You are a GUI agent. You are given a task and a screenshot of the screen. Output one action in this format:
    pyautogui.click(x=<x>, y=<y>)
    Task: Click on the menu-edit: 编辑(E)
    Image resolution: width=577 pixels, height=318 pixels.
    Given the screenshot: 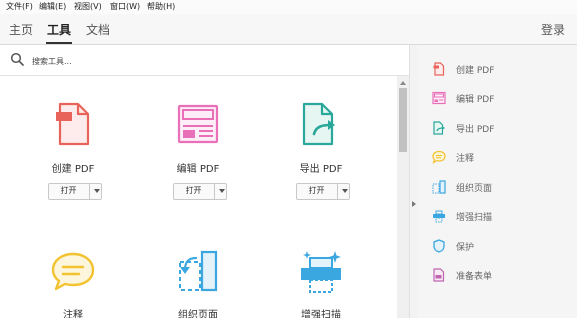 What is the action you would take?
    pyautogui.click(x=52, y=7)
    